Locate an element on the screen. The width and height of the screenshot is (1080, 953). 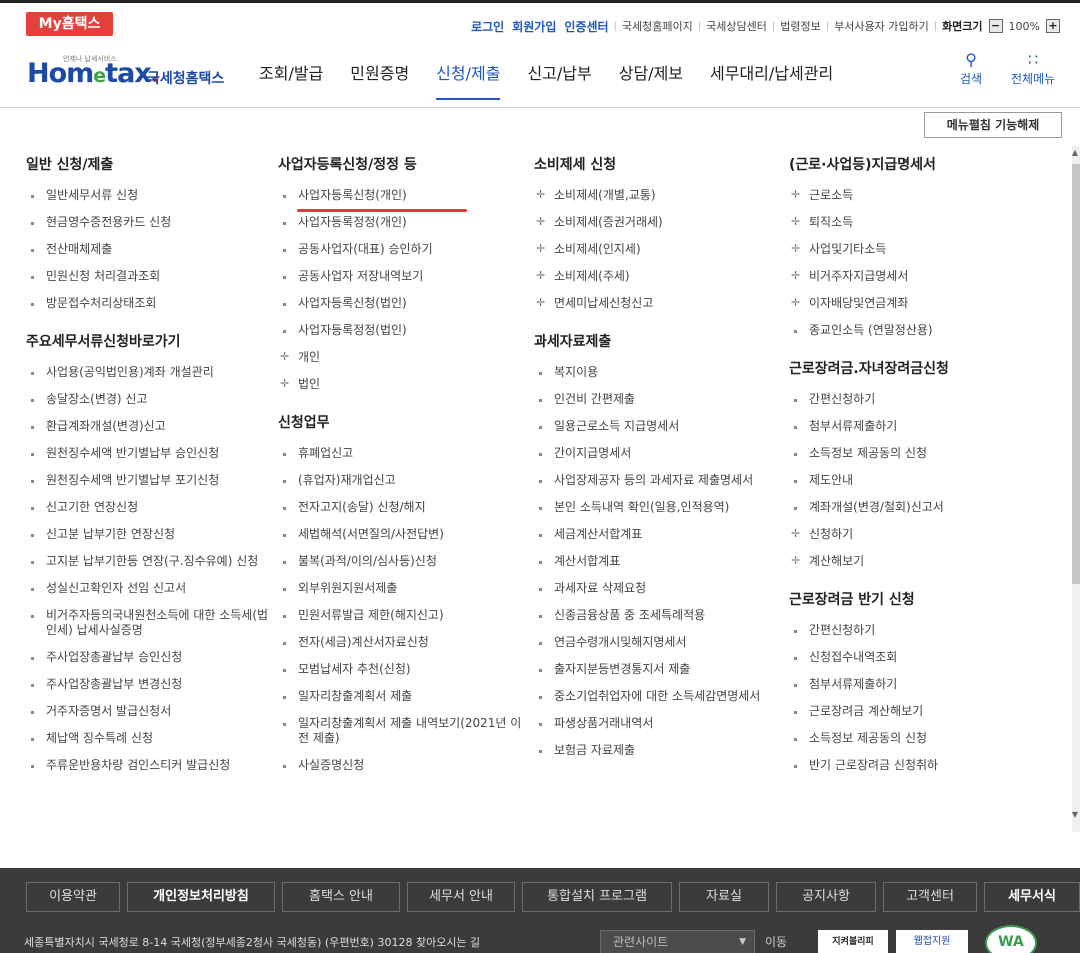
menu-item: 사업자등록신청(개인) is located at coordinates (403, 195).